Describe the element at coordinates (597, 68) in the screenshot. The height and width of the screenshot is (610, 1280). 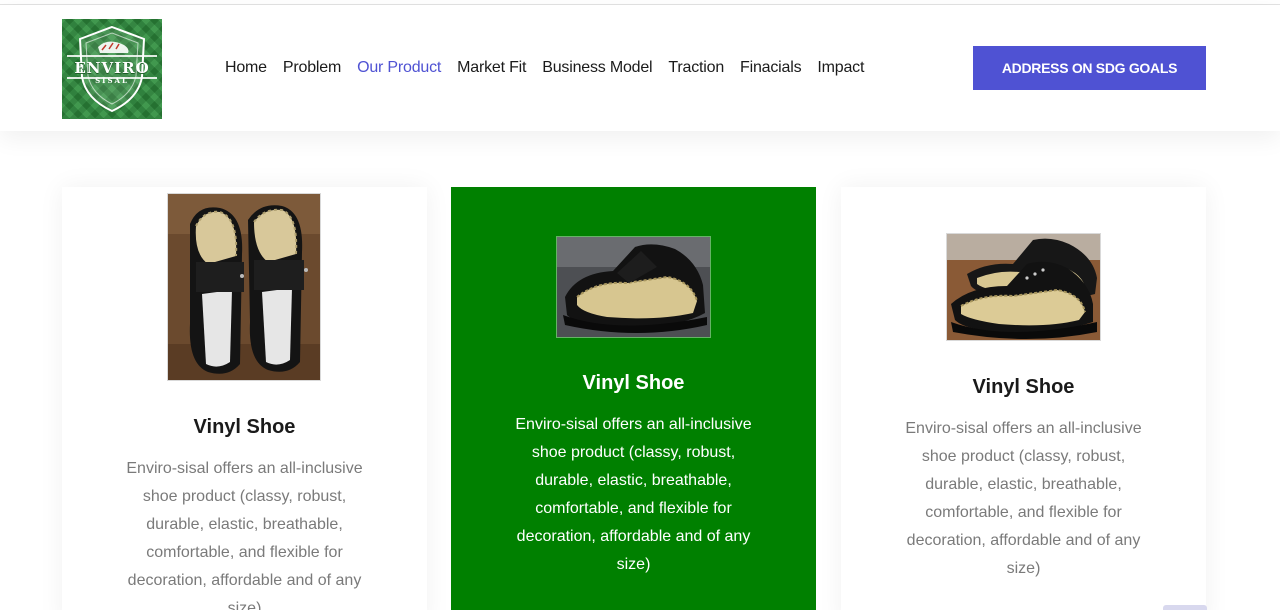
I see `nav-business-model: Business Model` at that location.